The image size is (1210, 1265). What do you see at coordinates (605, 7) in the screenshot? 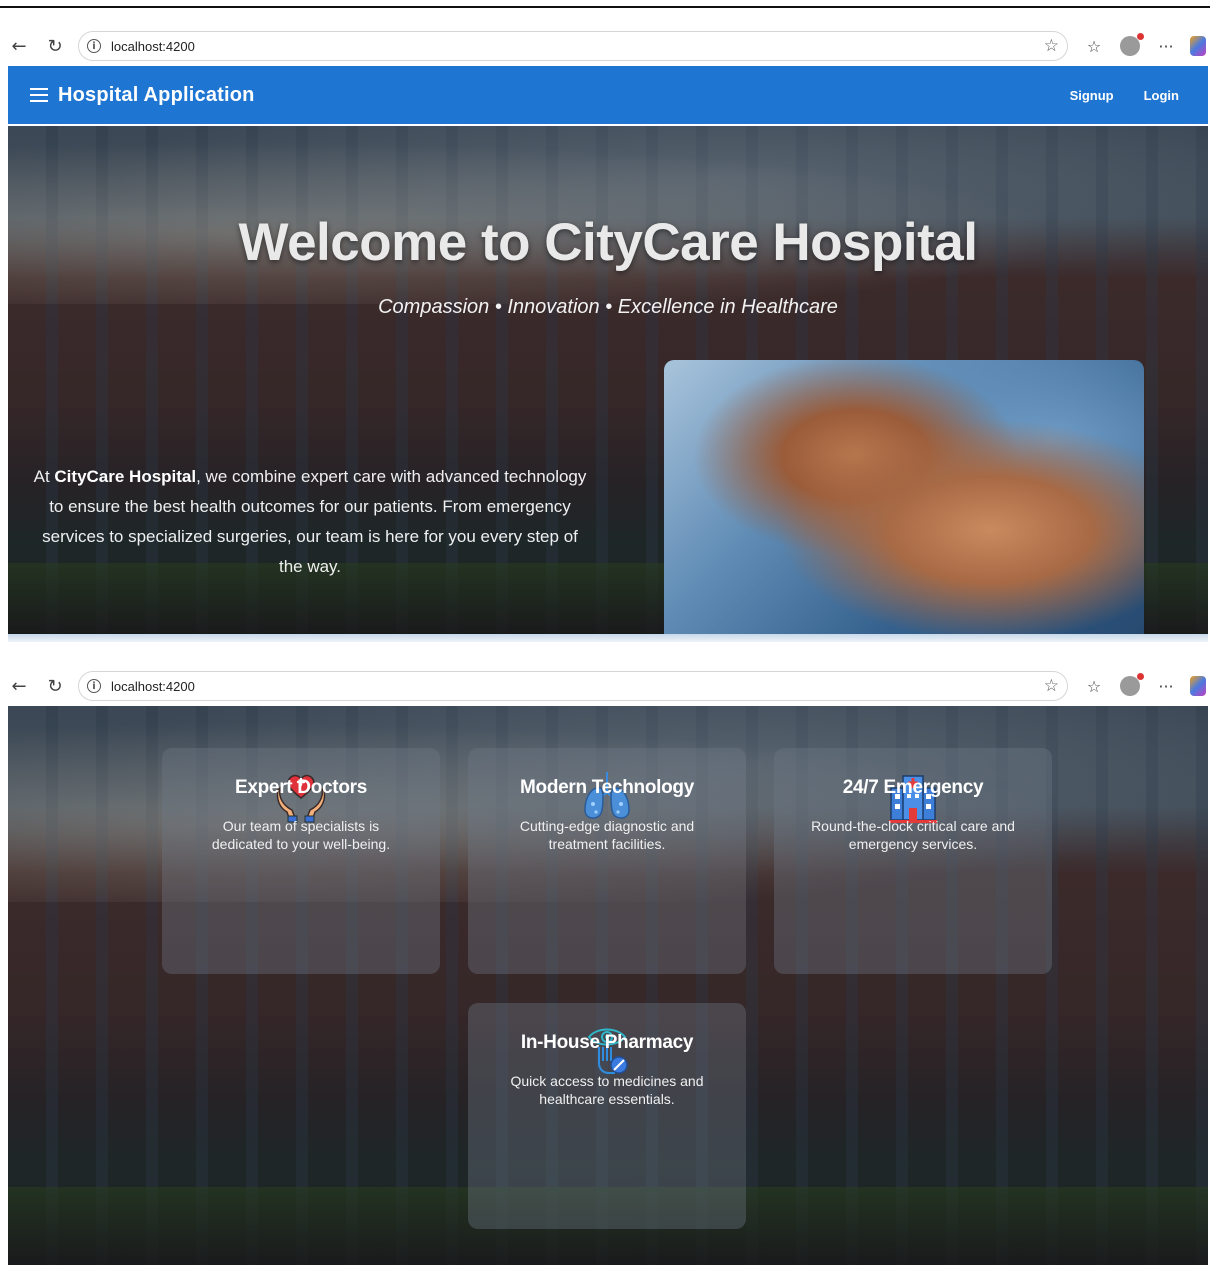
I see `window-top-border` at bounding box center [605, 7].